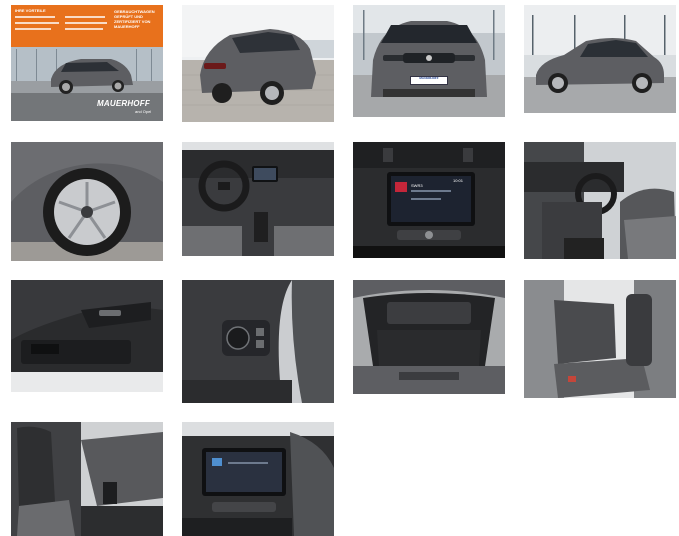 The width and height of the screenshot is (679, 536). What do you see at coordinates (30, 10) in the screenshot?
I see `banner-title: IHRE VORTEILE` at bounding box center [30, 10].